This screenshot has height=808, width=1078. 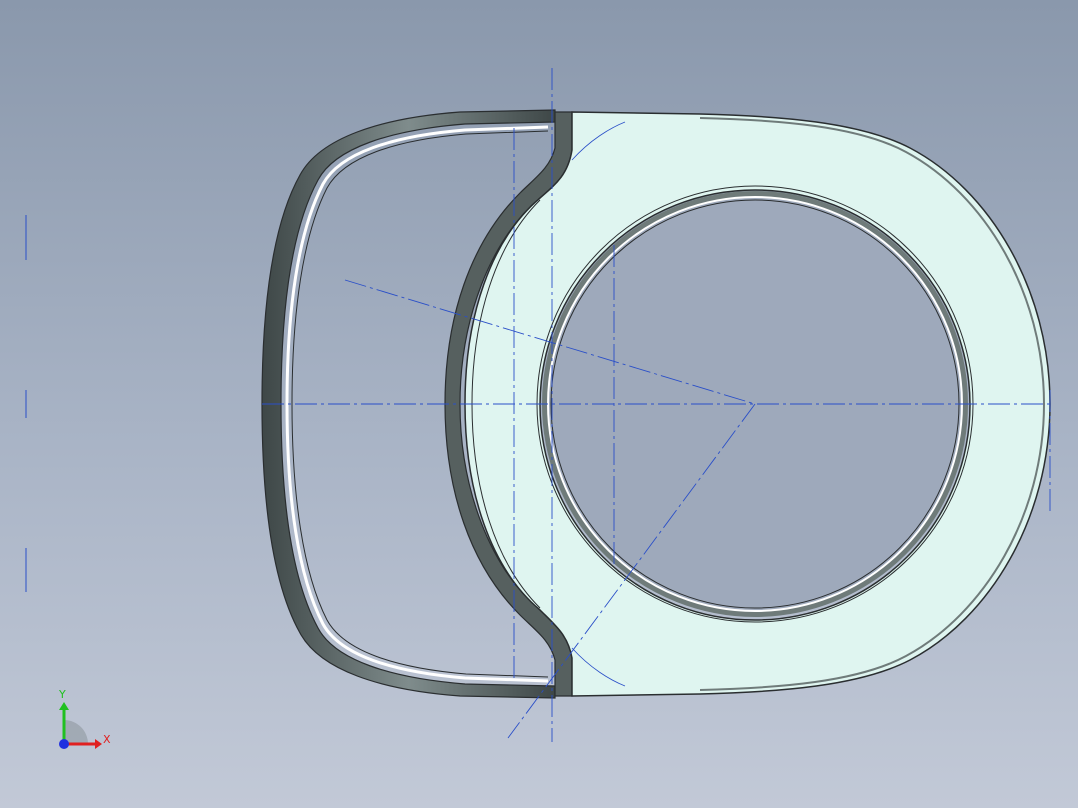 I want to click on axis-triad: X Y, so click(x=84, y=718).